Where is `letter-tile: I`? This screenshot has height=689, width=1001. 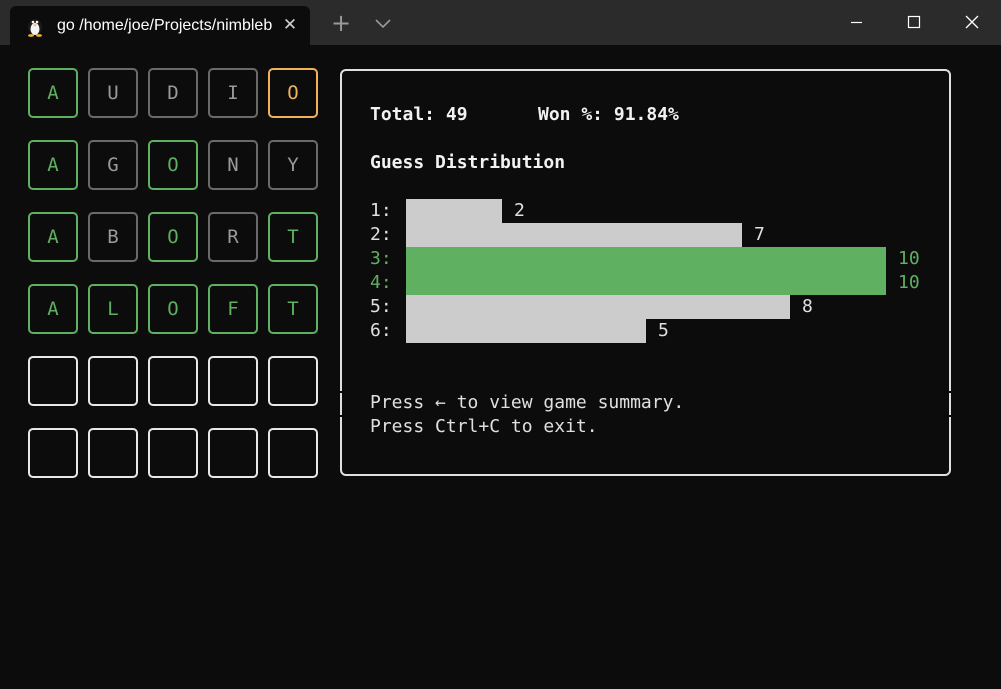 letter-tile: I is located at coordinates (233, 93).